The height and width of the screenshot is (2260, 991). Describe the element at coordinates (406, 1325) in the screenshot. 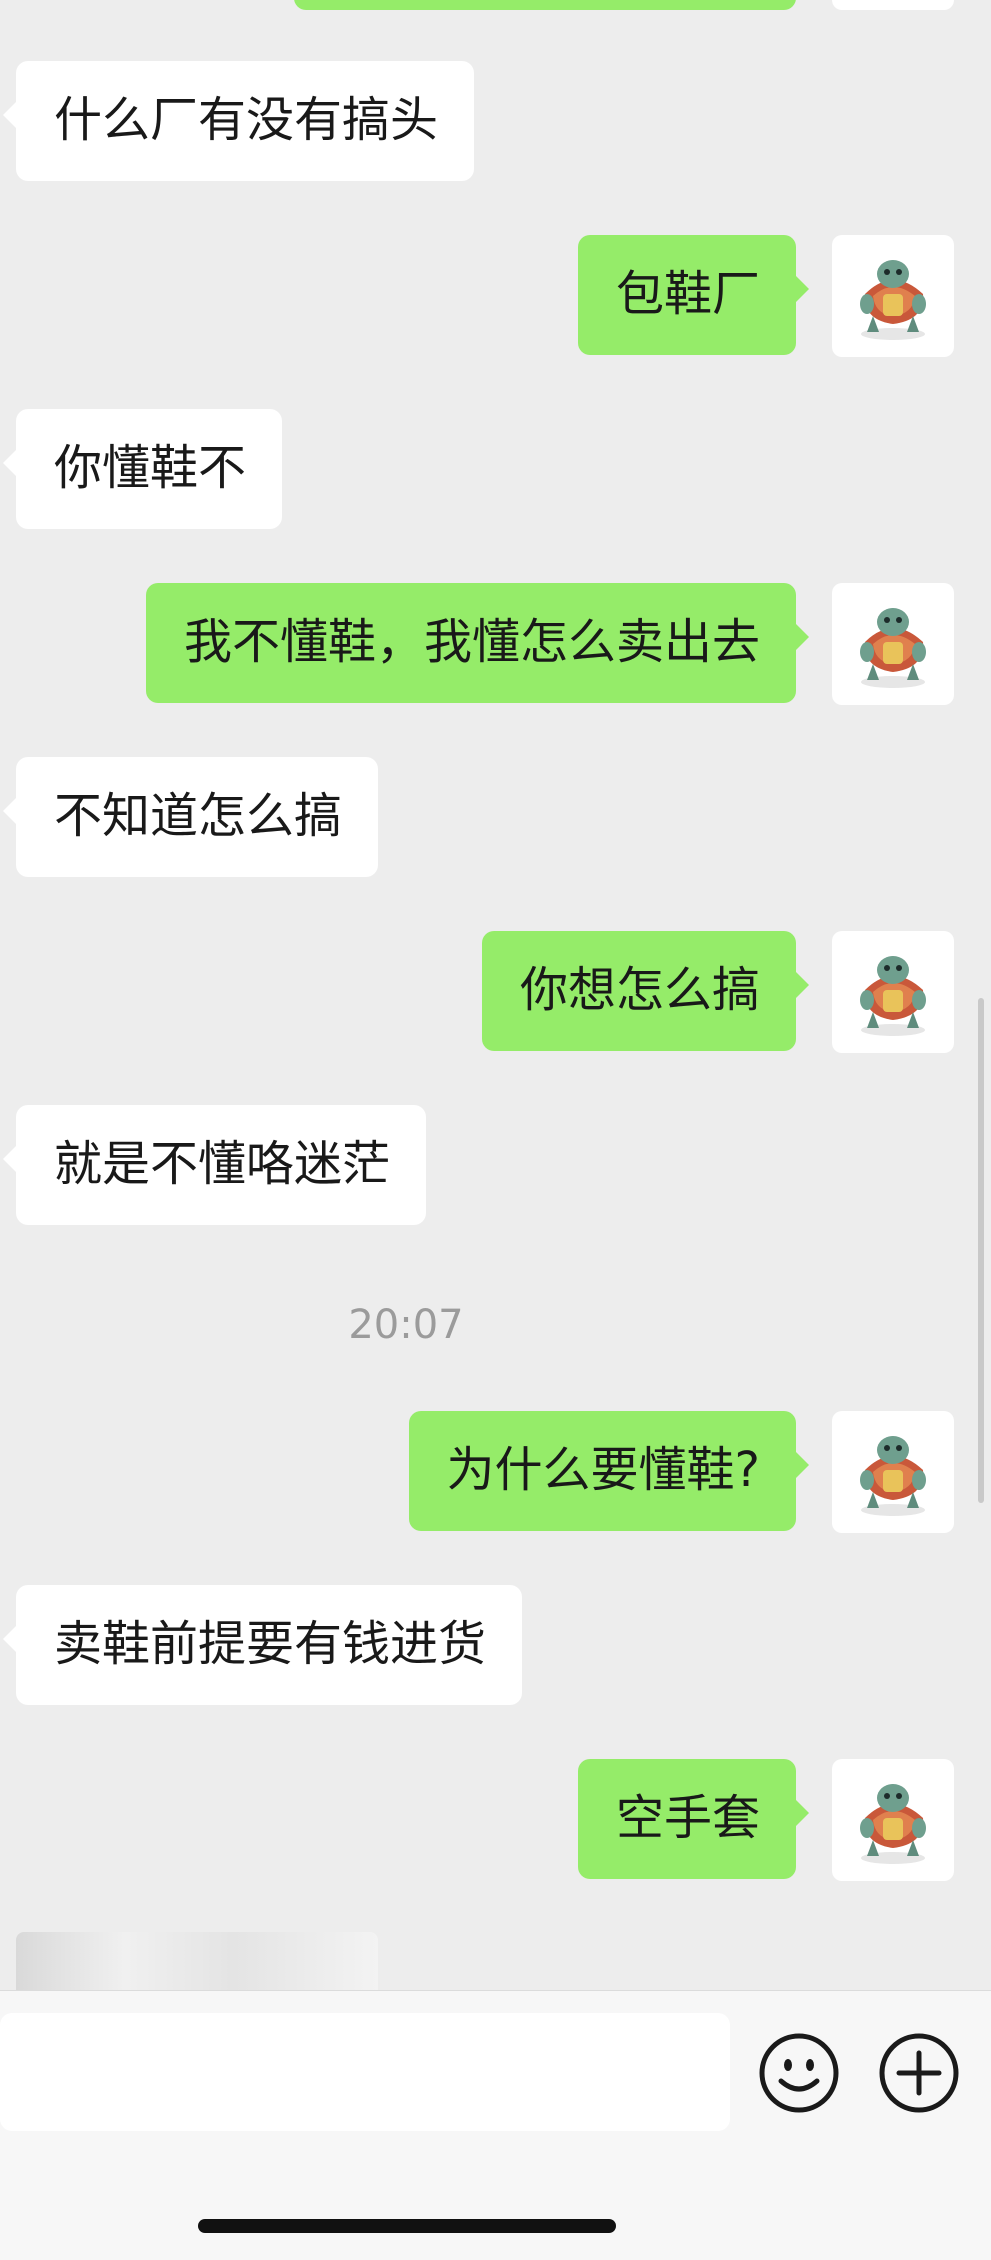

I see `chat-timestamp: 20:07` at that location.